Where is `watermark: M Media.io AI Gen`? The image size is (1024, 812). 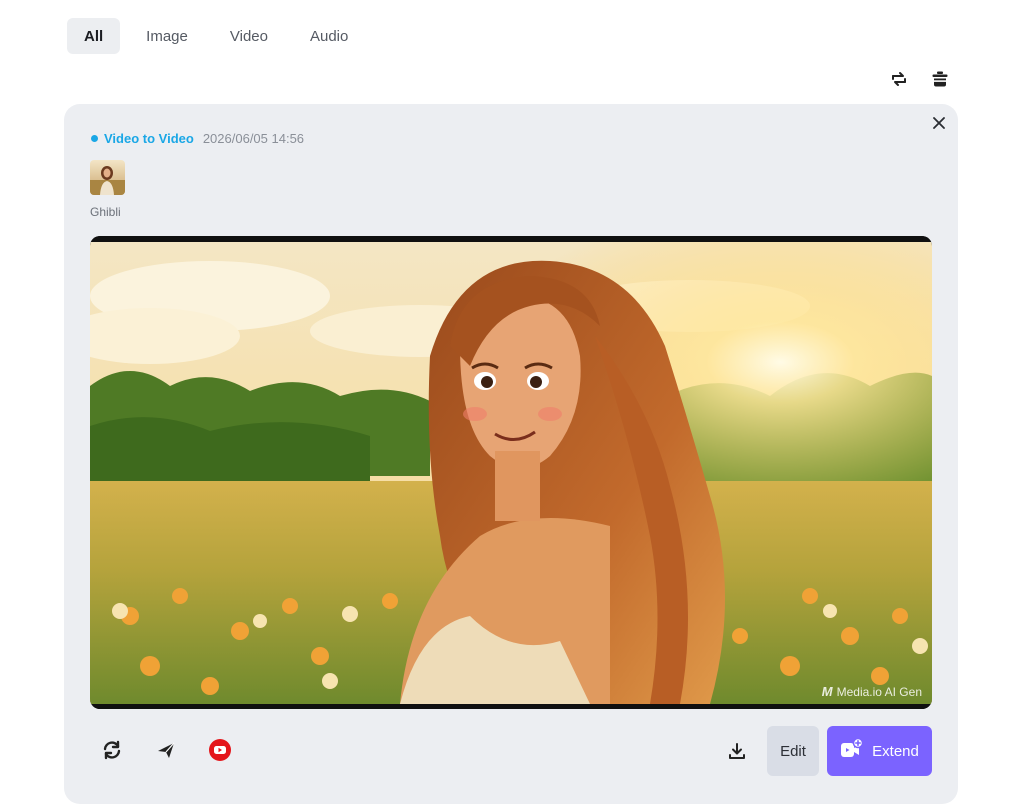
watermark: M Media.io AI Gen is located at coordinates (872, 691).